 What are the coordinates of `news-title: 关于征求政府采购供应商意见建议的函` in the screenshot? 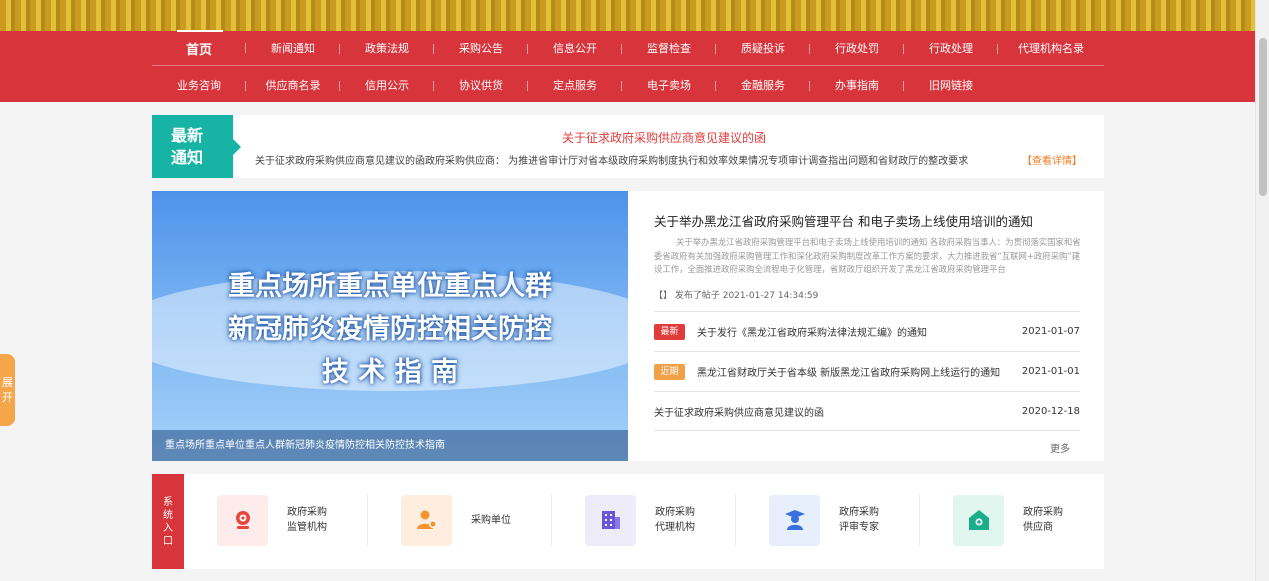 It's located at (832, 411).